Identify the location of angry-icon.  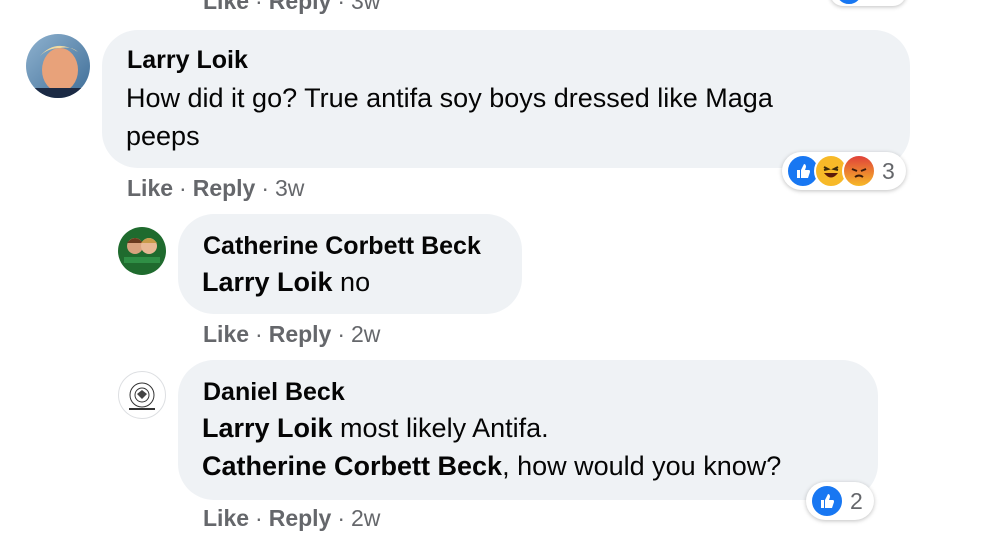
(859, 171).